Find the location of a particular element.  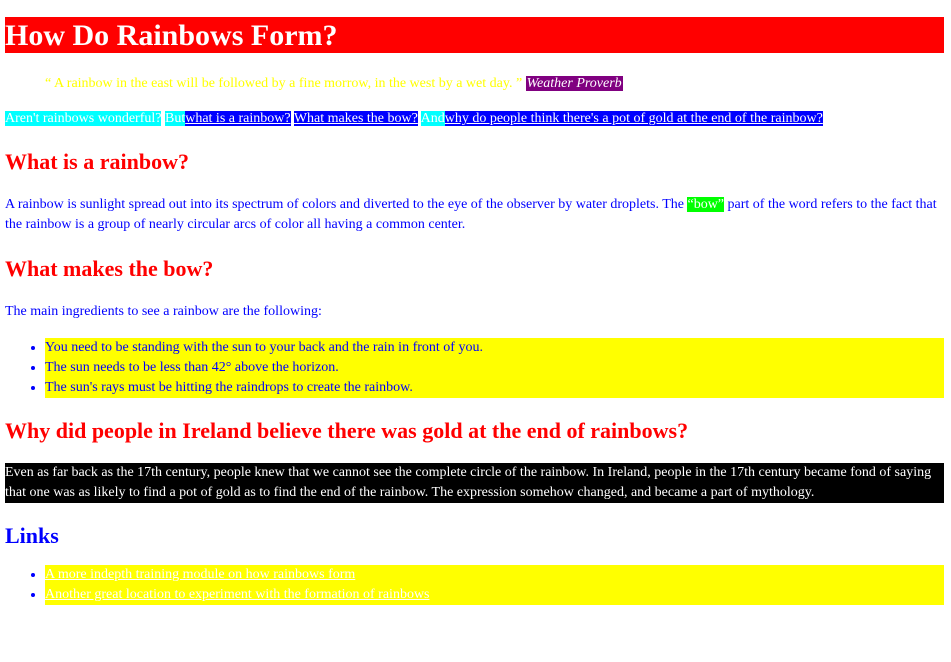

nav-link-what-is-rainbow: what is a rainbow? is located at coordinates (238, 118).